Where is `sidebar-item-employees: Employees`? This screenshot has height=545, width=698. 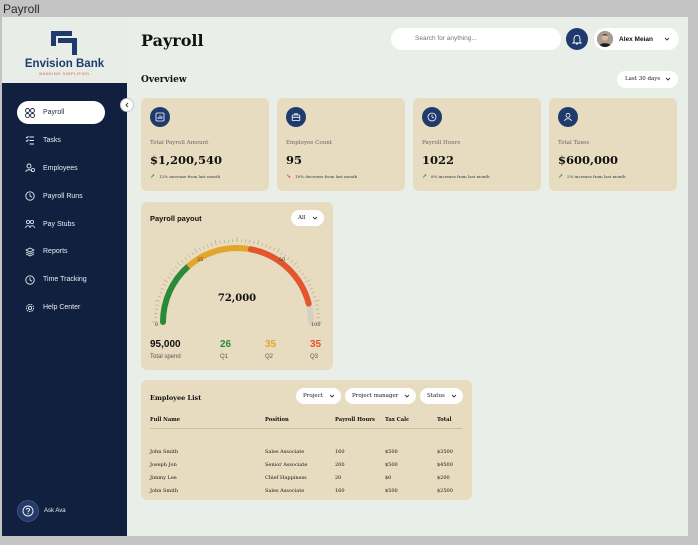
sidebar-item-employees: Employees is located at coordinates (61, 168).